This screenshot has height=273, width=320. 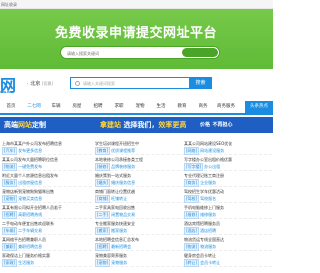 I want to click on list-item: 健身房会员卡转让 [转让] 会员卡转让, so click(x=228, y=259).